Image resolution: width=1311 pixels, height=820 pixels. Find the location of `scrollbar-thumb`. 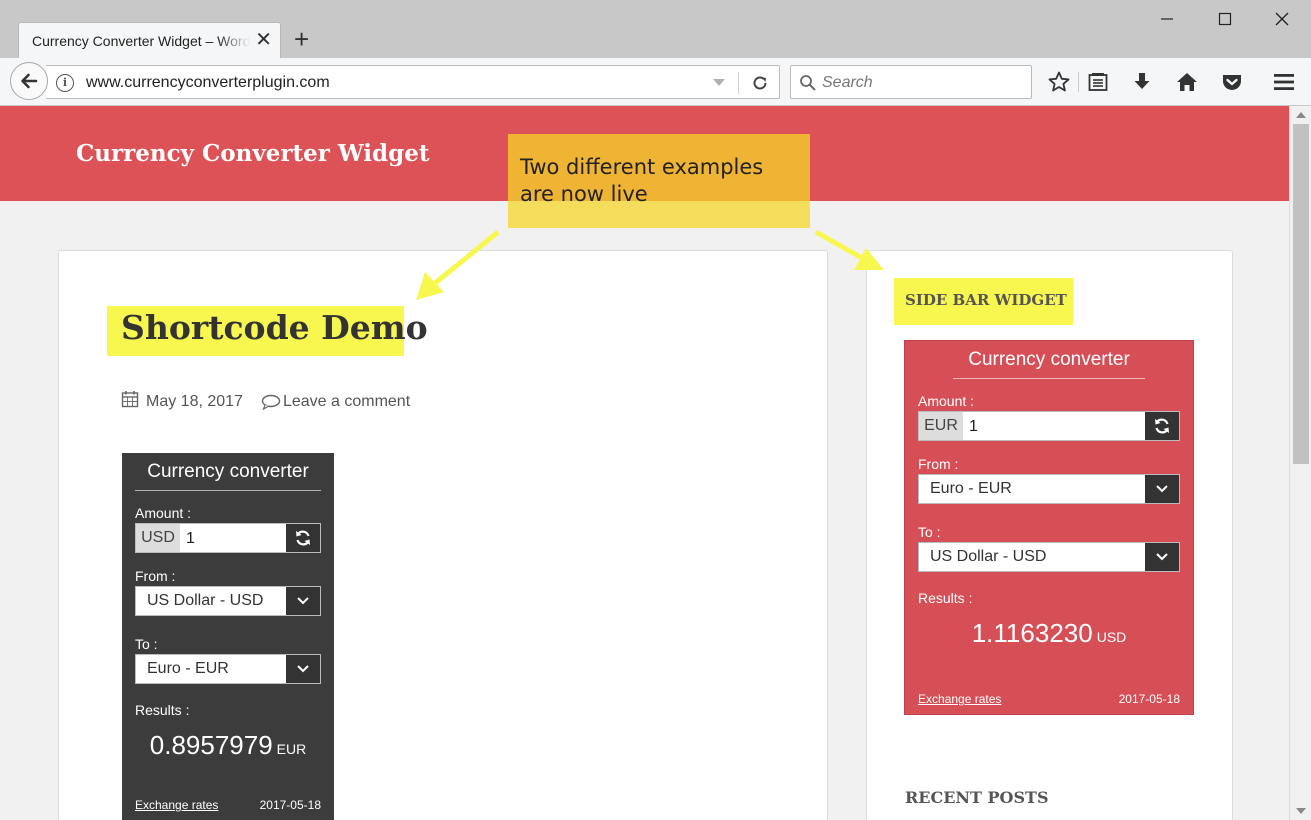

scrollbar-thumb is located at coordinates (1301, 294).